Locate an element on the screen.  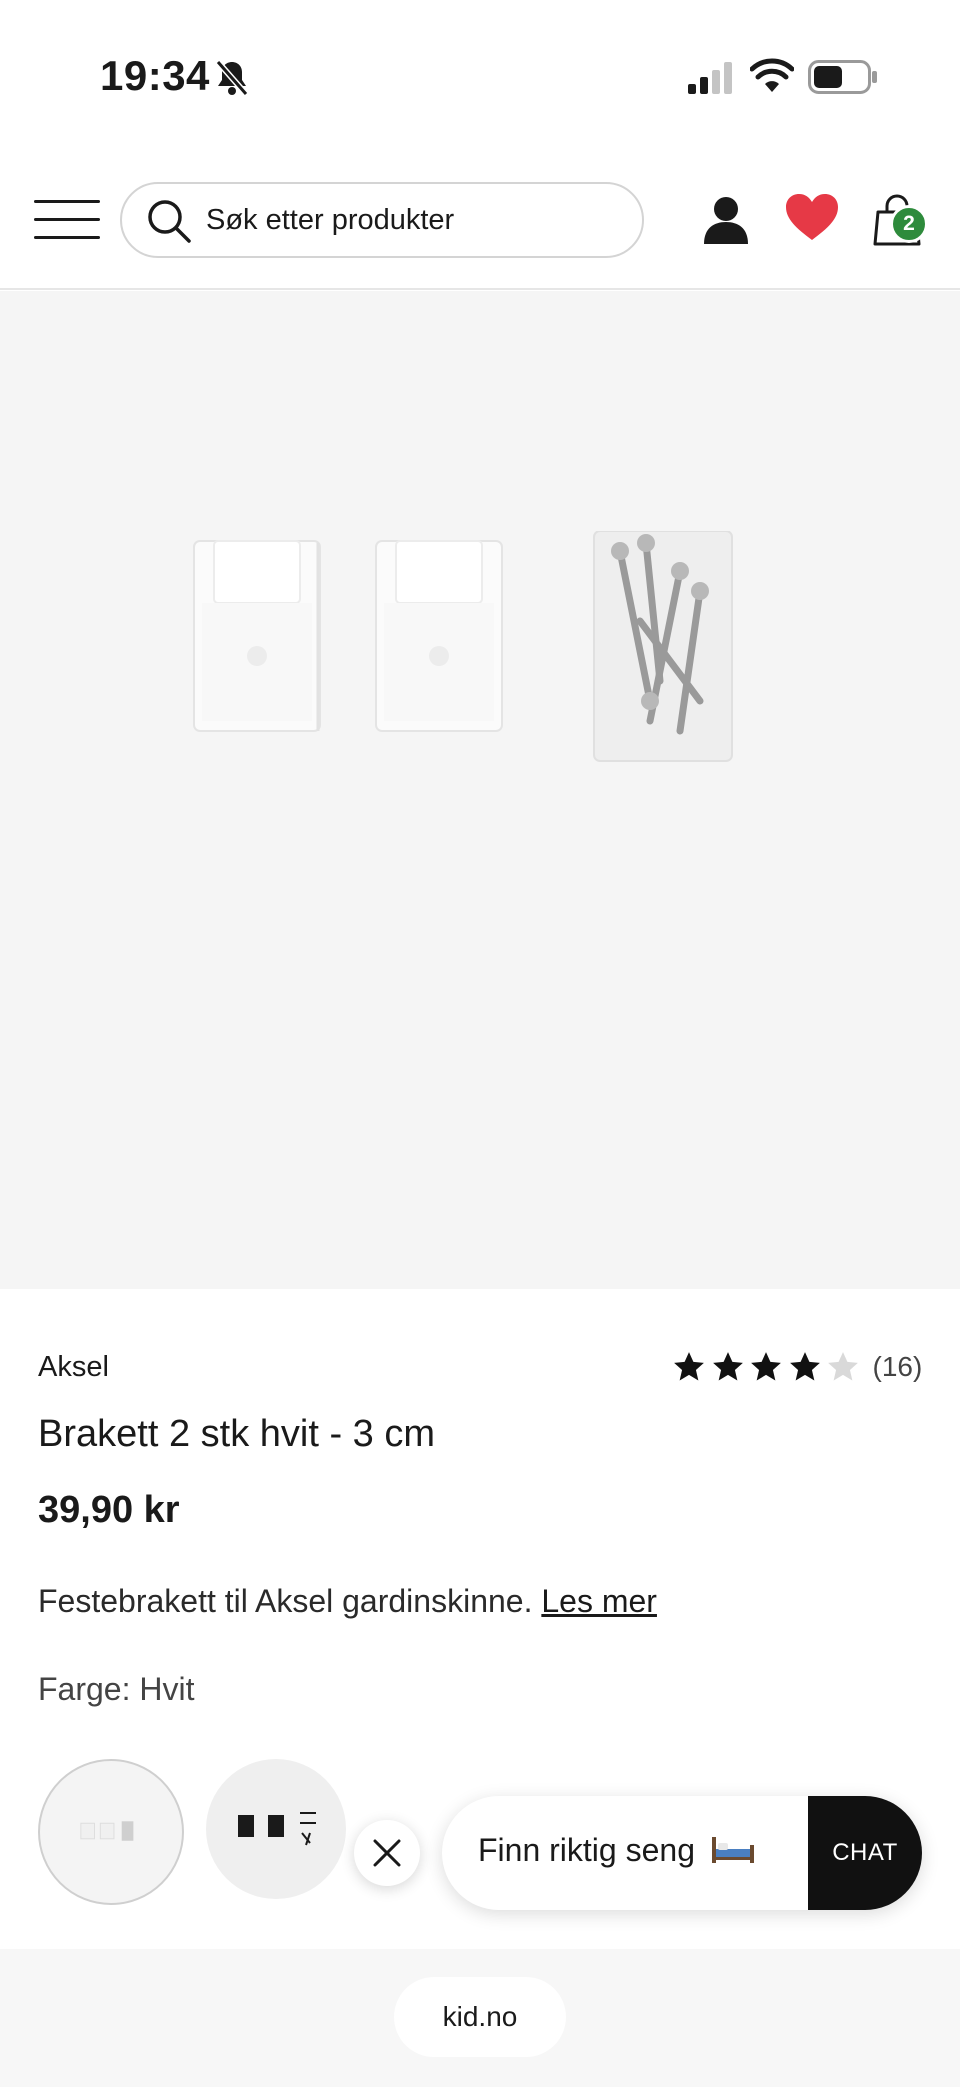
bell-muted-icon is located at coordinates (232, 78).